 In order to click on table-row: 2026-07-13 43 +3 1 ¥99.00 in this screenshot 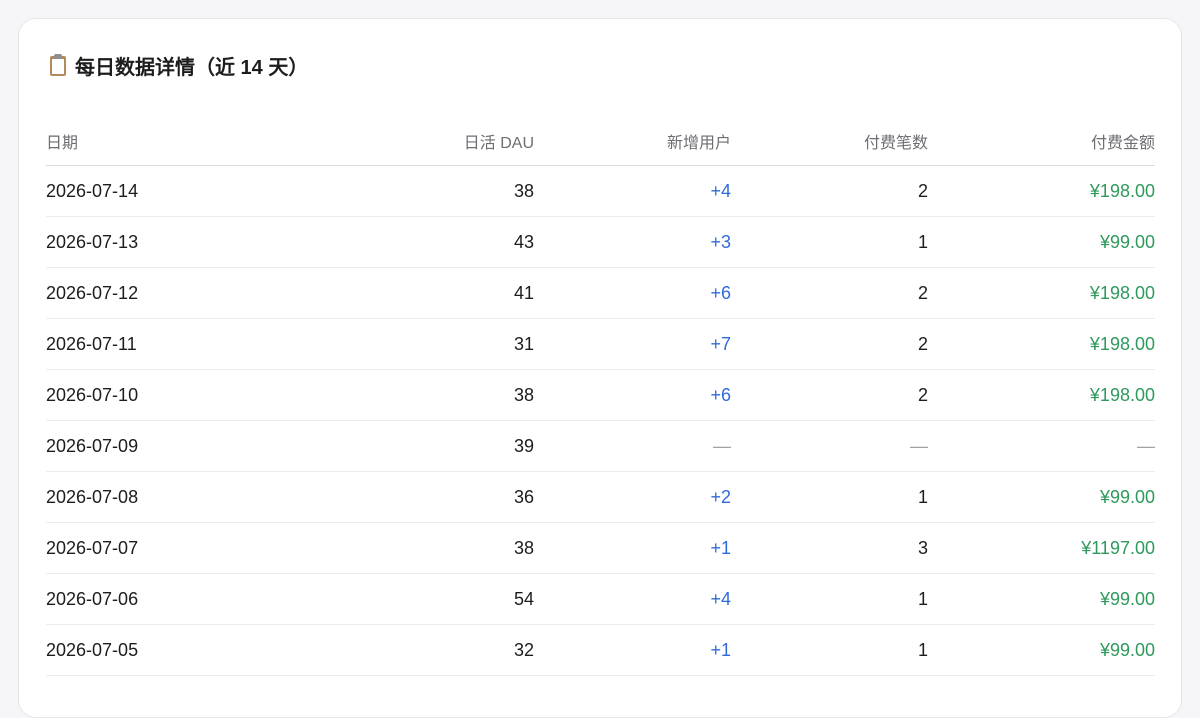, I will do `click(600, 242)`.